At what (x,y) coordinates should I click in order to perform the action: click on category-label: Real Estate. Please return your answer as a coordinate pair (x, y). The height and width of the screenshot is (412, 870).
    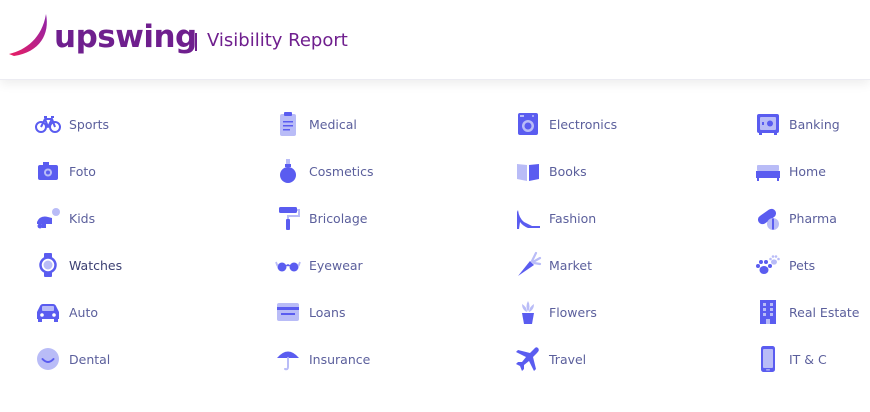
    Looking at the image, I should click on (824, 312).